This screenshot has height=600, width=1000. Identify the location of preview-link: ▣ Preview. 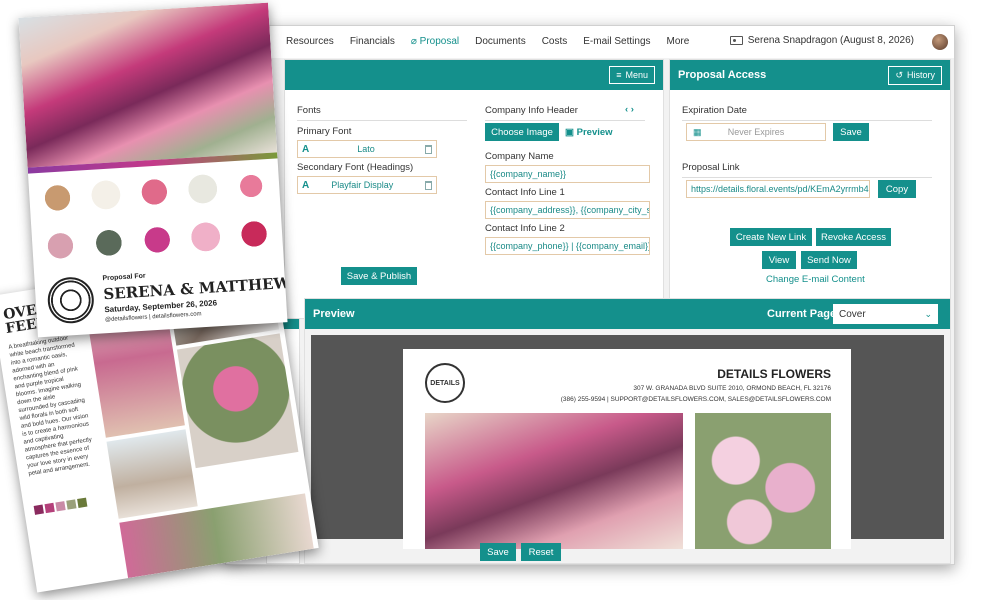
(589, 132).